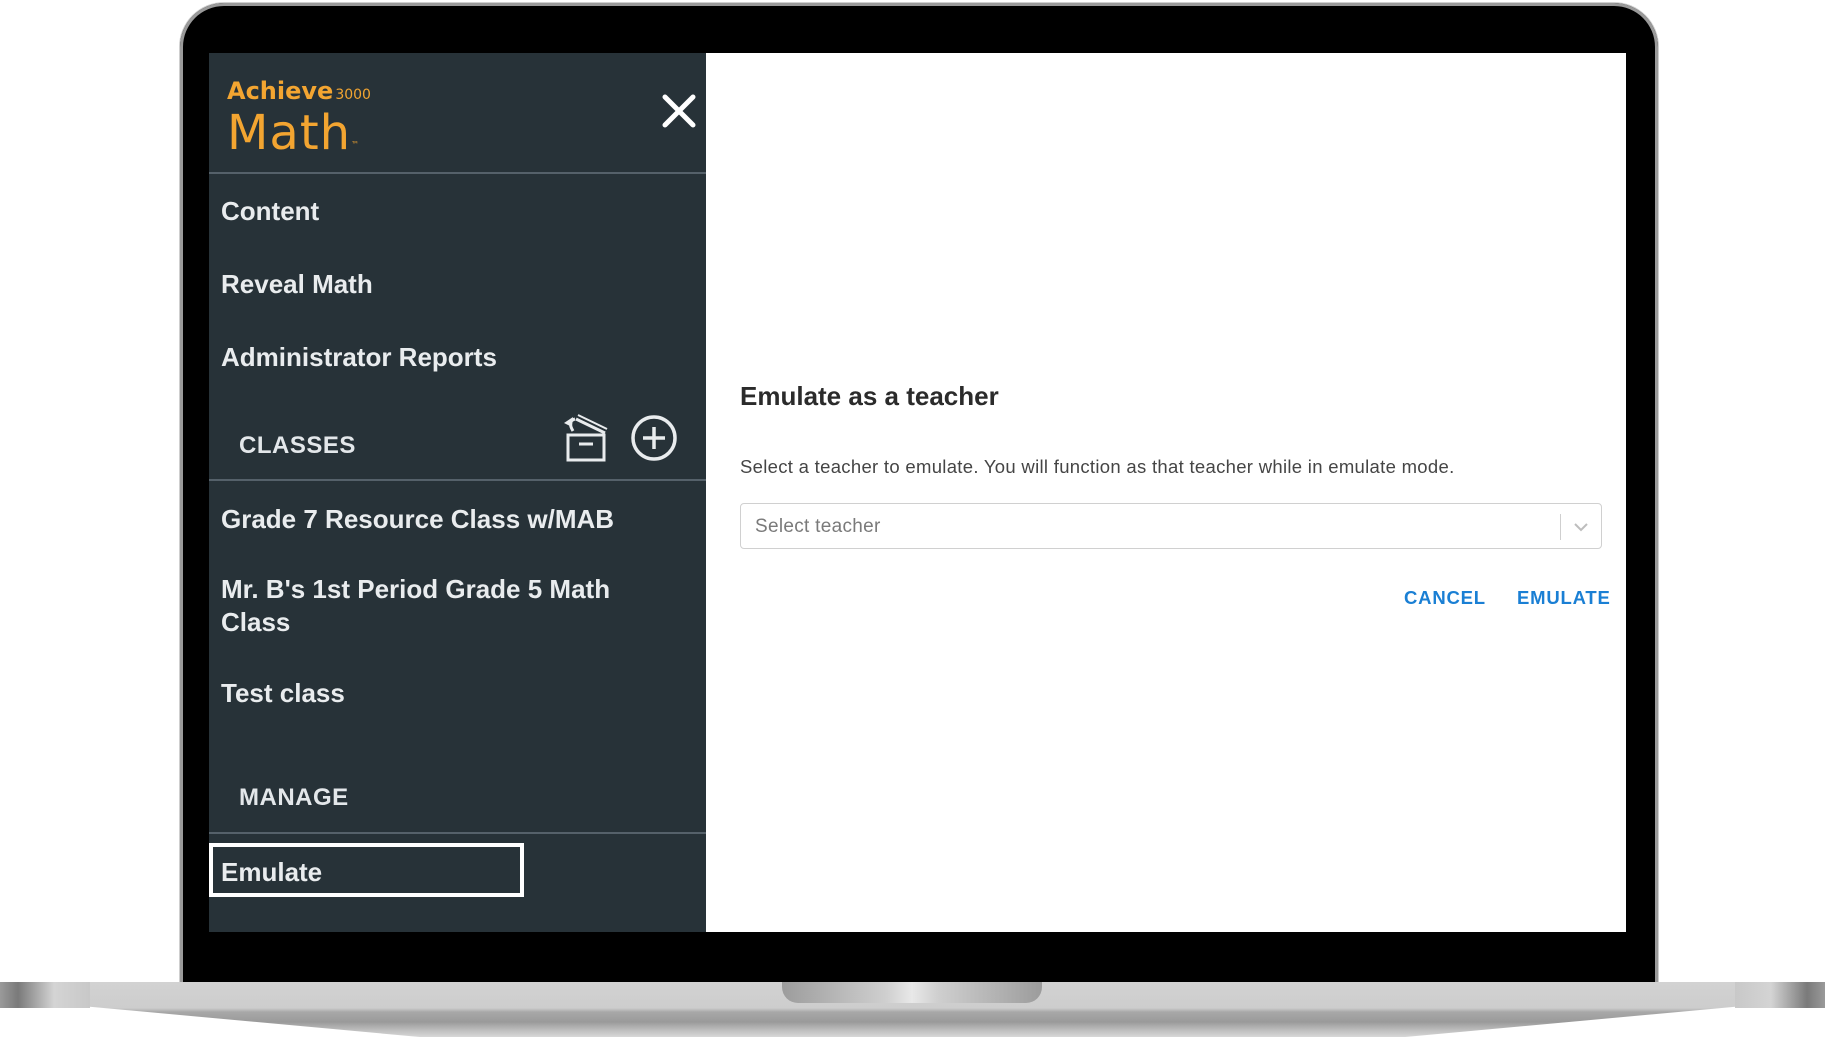 The image size is (1825, 1037). I want to click on archived-classes-button, so click(584, 438).